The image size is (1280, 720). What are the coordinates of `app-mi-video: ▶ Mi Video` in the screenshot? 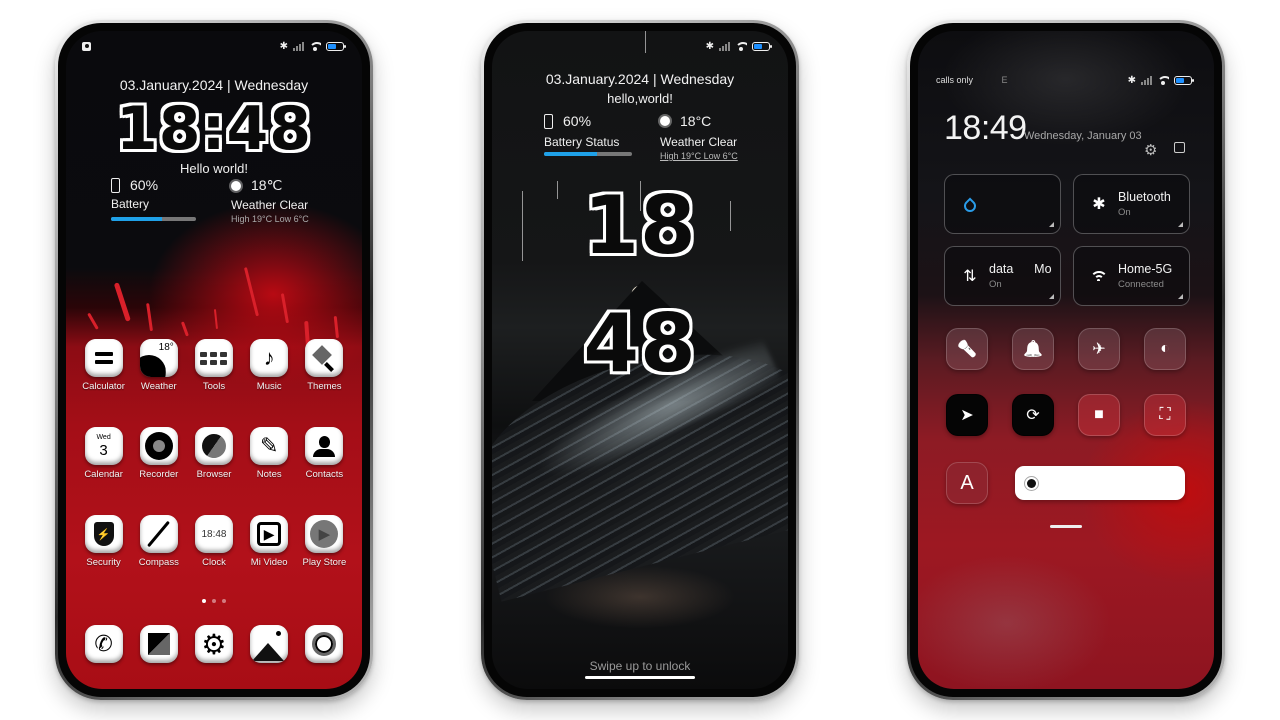 It's located at (269, 559).